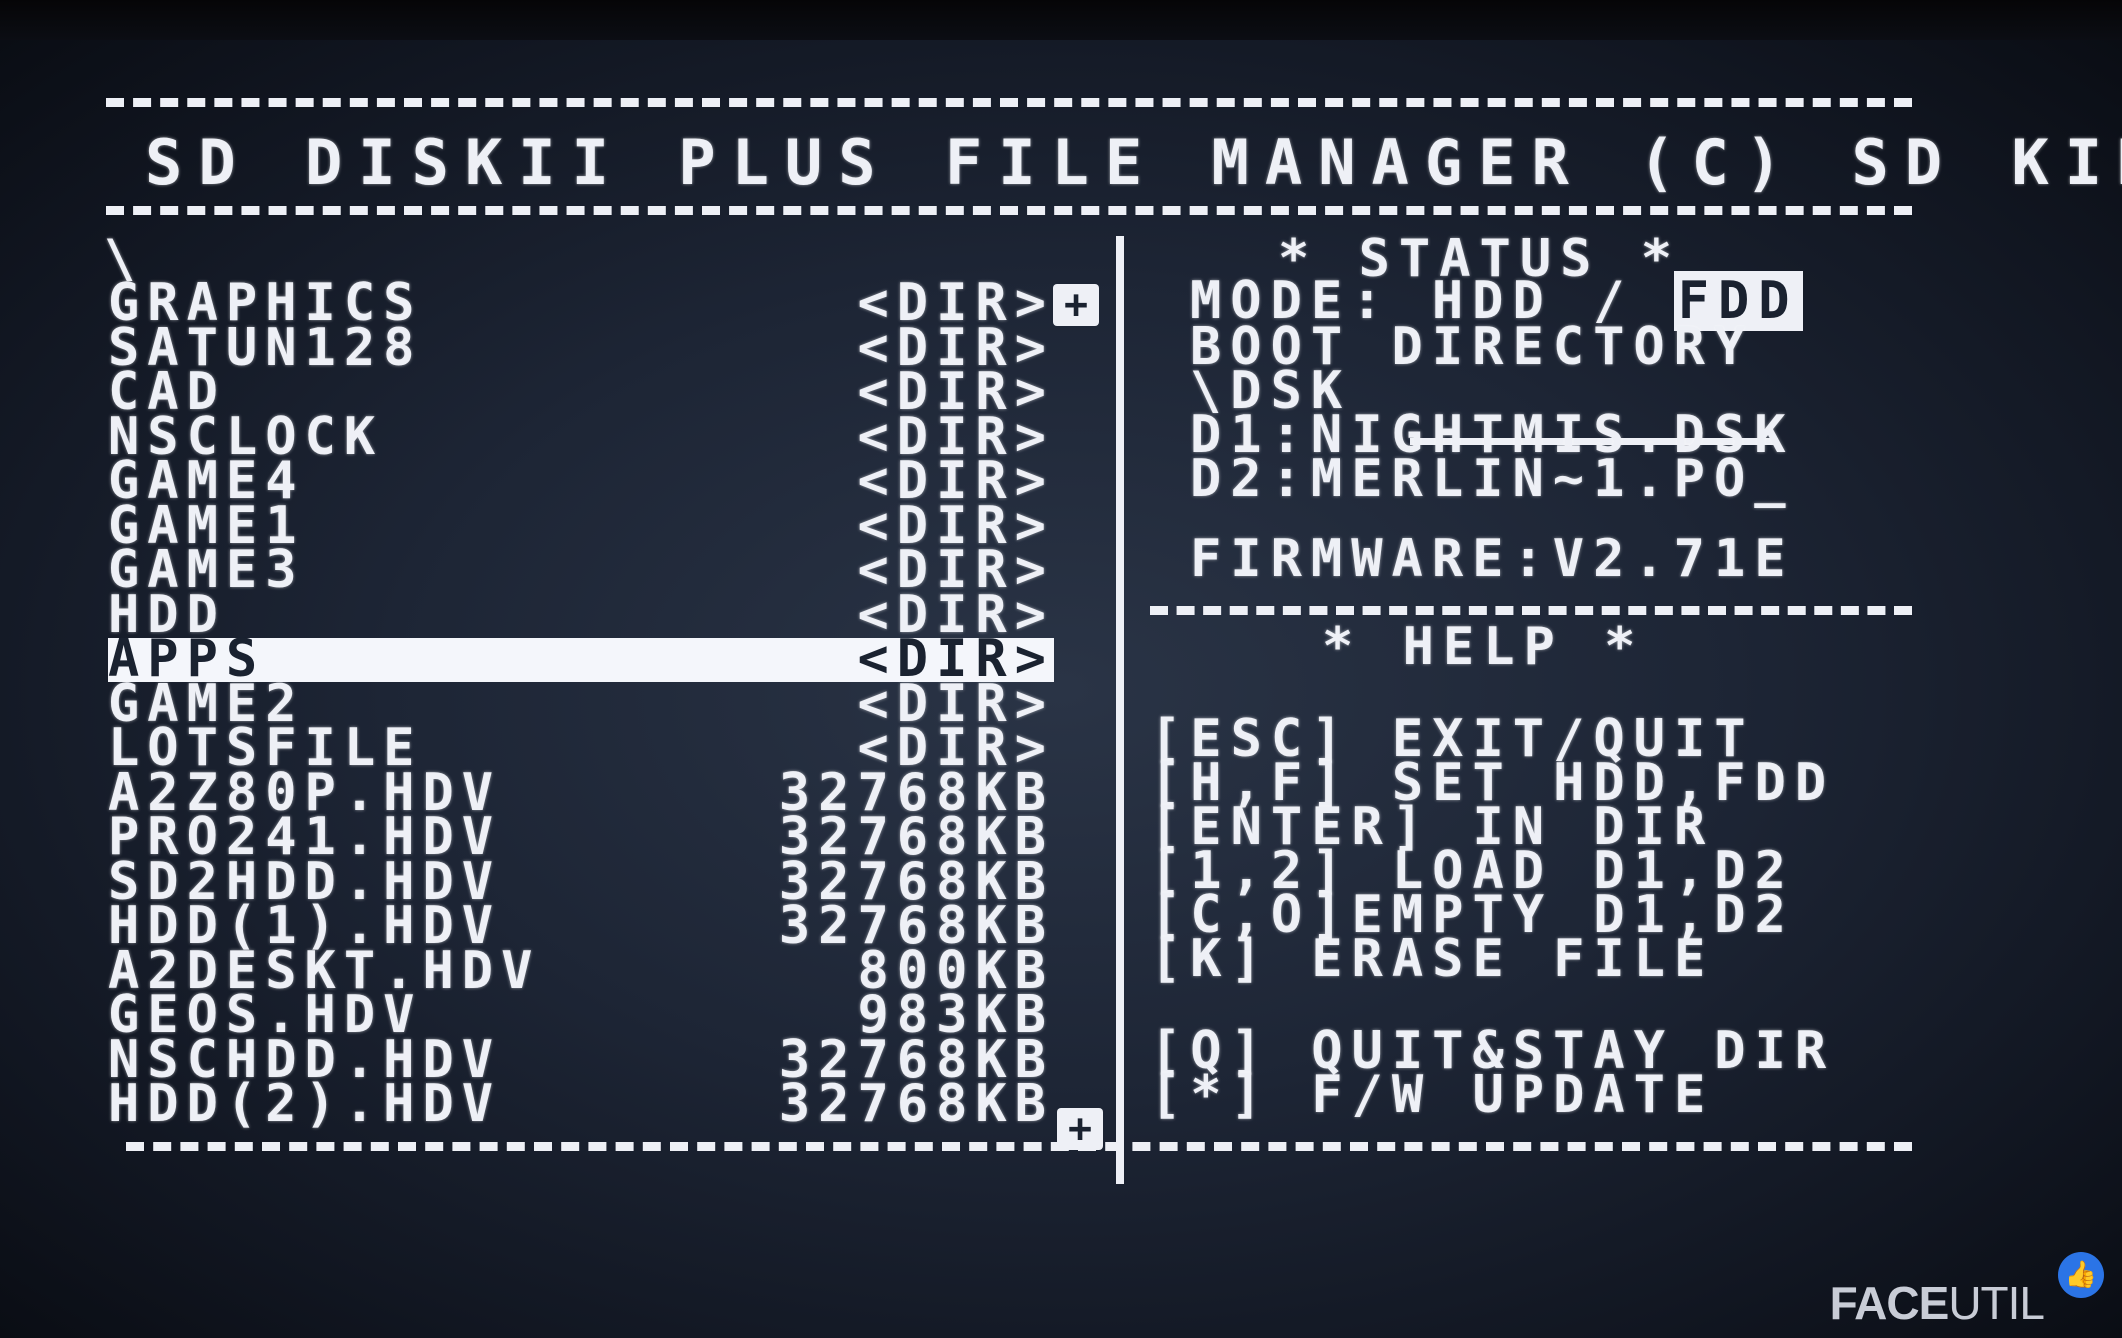 The height and width of the screenshot is (1338, 2122). What do you see at coordinates (1076, 305) in the screenshot?
I see `scroll-up-indicator: +` at bounding box center [1076, 305].